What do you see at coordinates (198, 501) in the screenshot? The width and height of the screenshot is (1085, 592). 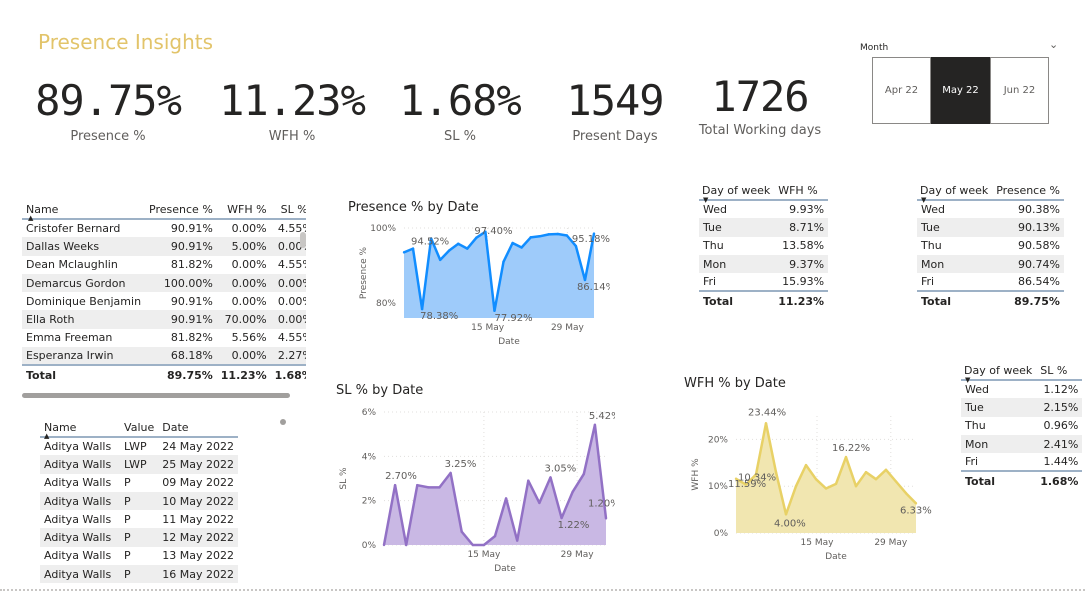 I see `cell: 10 May 2022` at bounding box center [198, 501].